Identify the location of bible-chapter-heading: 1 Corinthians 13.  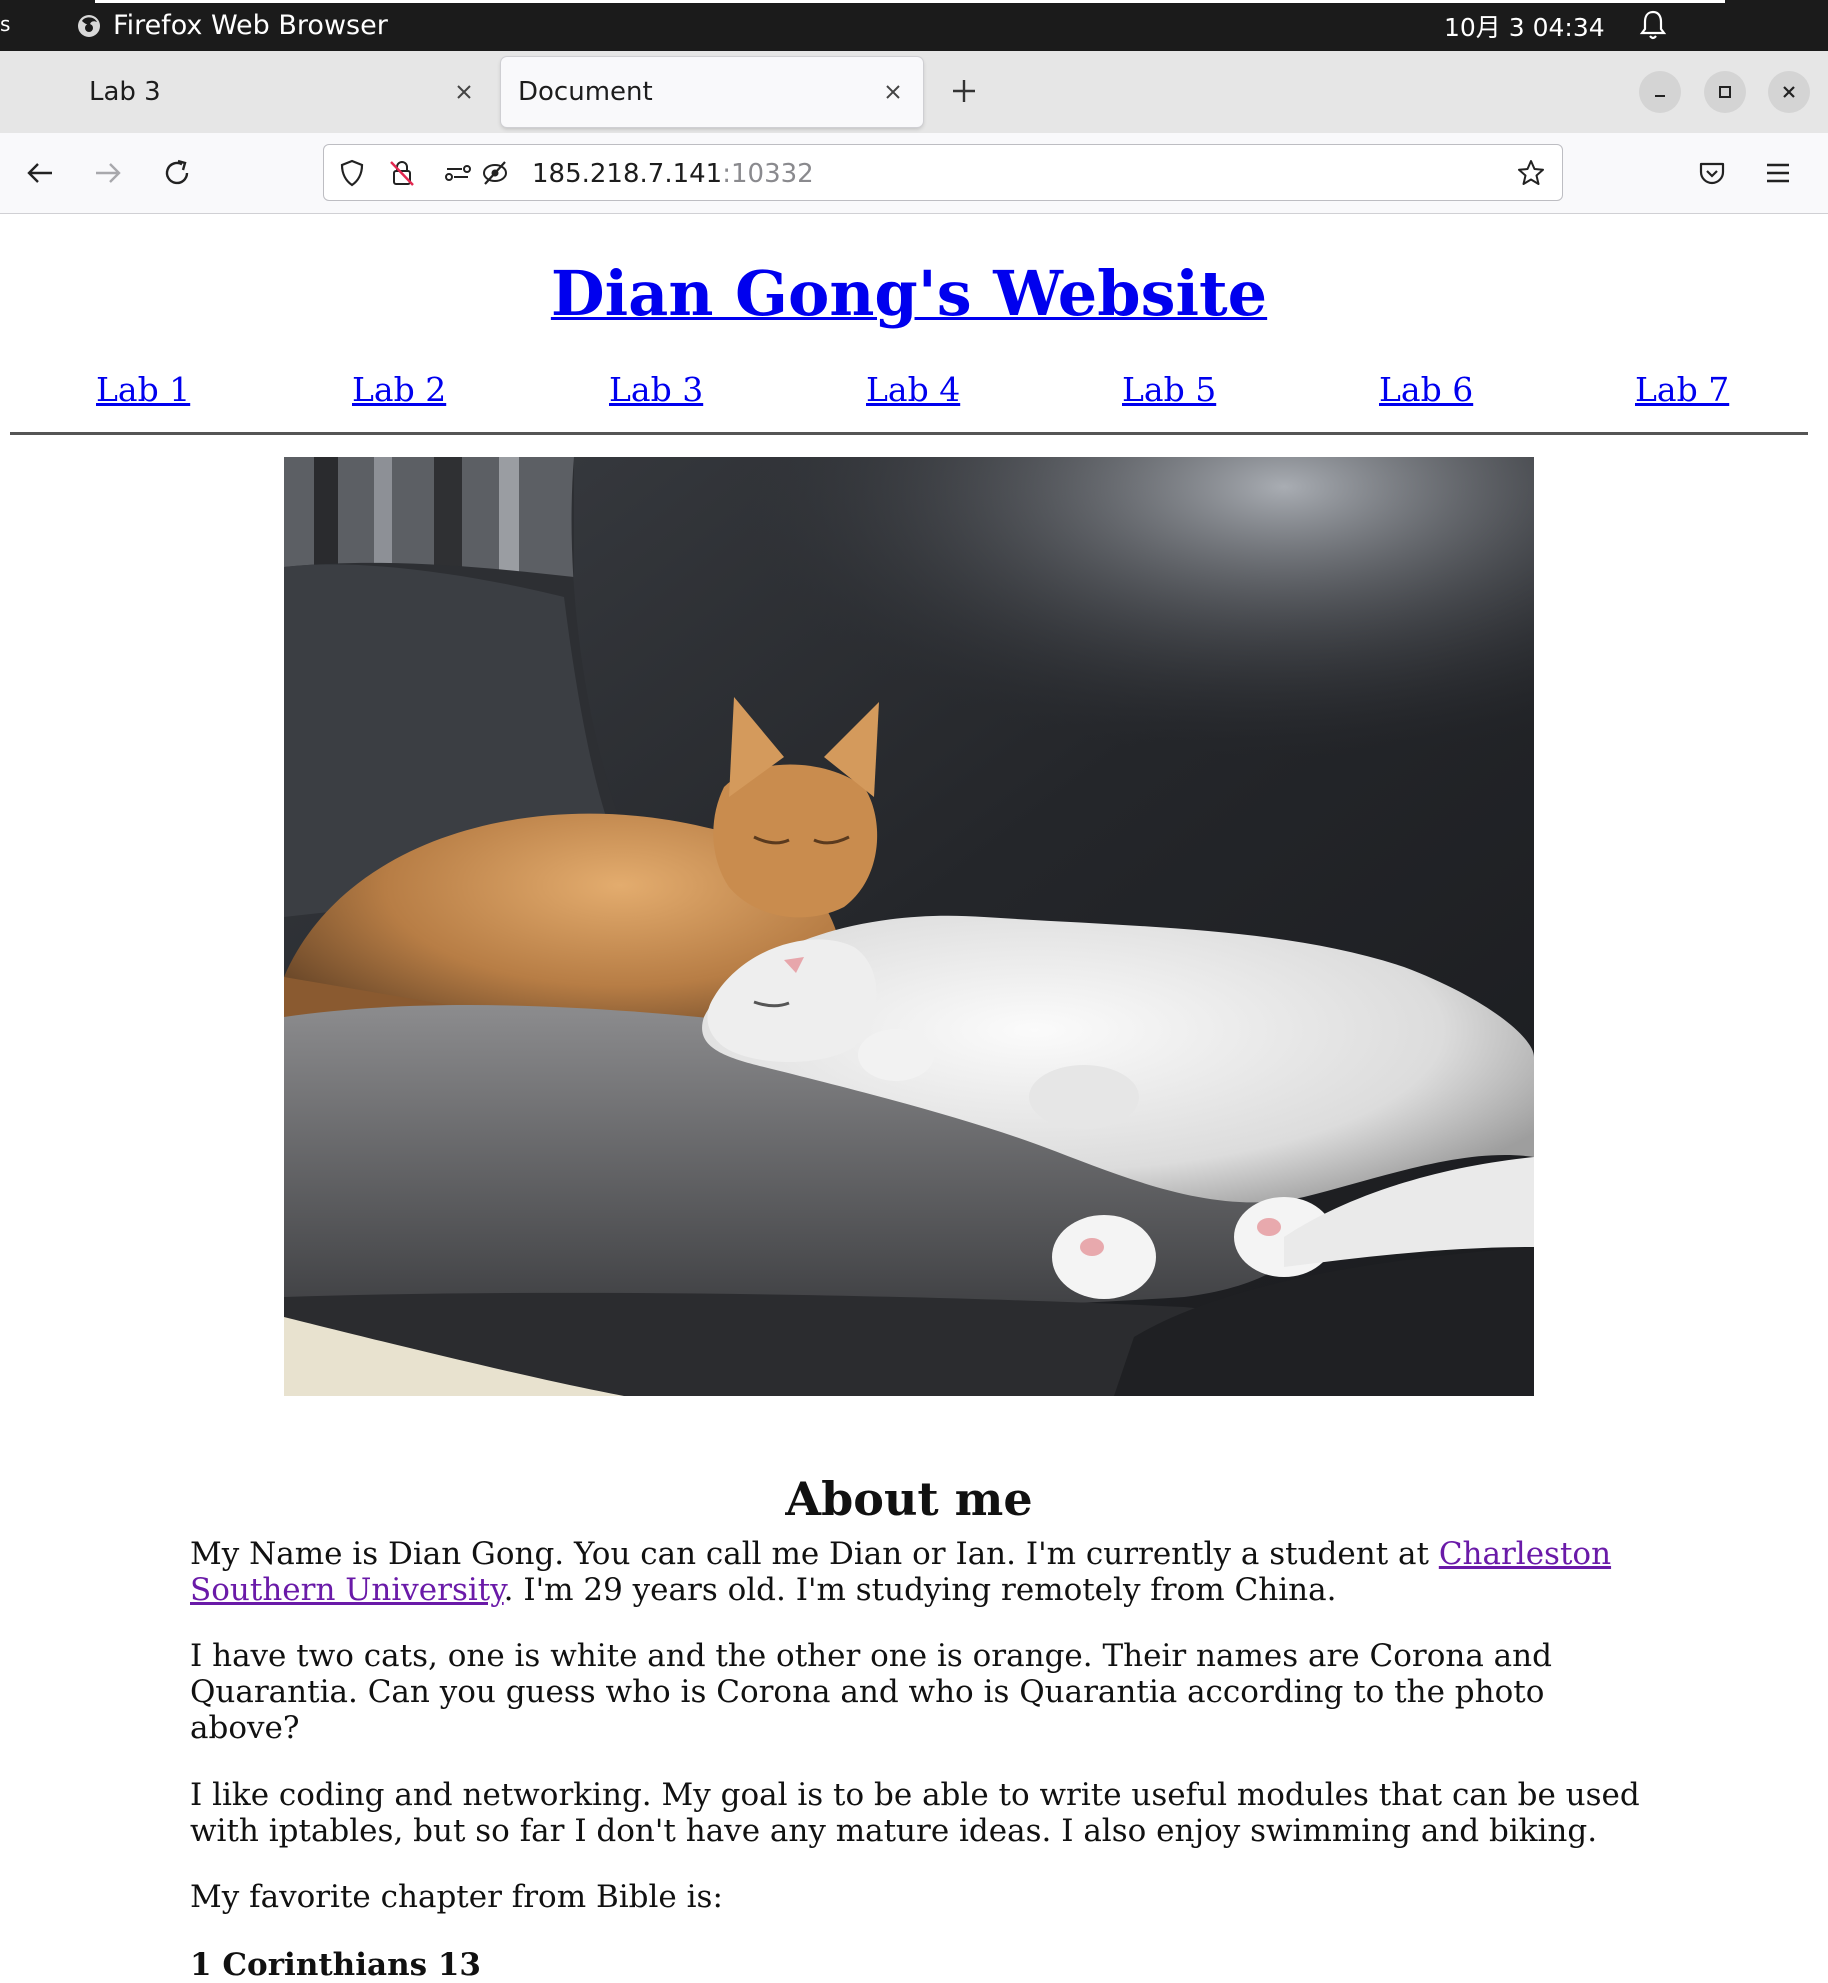
(336, 1965).